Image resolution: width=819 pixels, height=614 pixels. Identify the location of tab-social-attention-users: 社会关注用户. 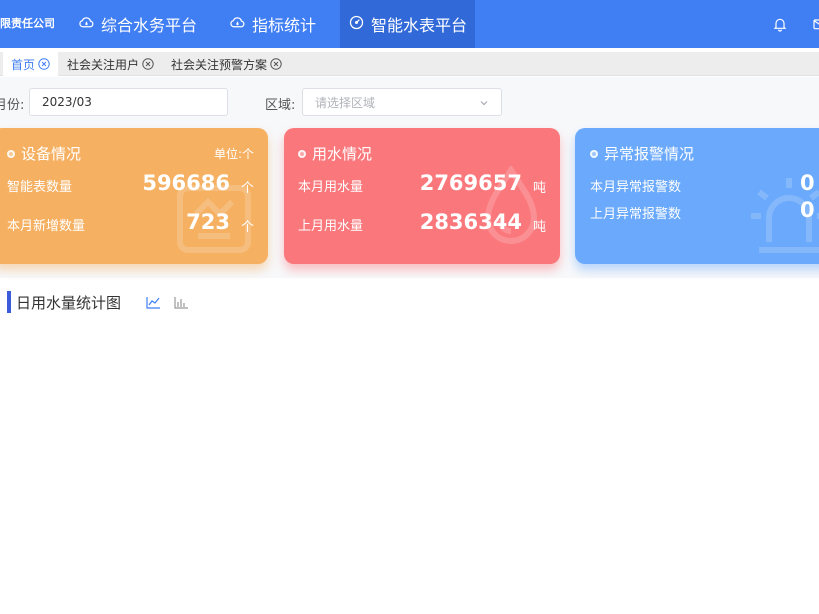
(110, 64).